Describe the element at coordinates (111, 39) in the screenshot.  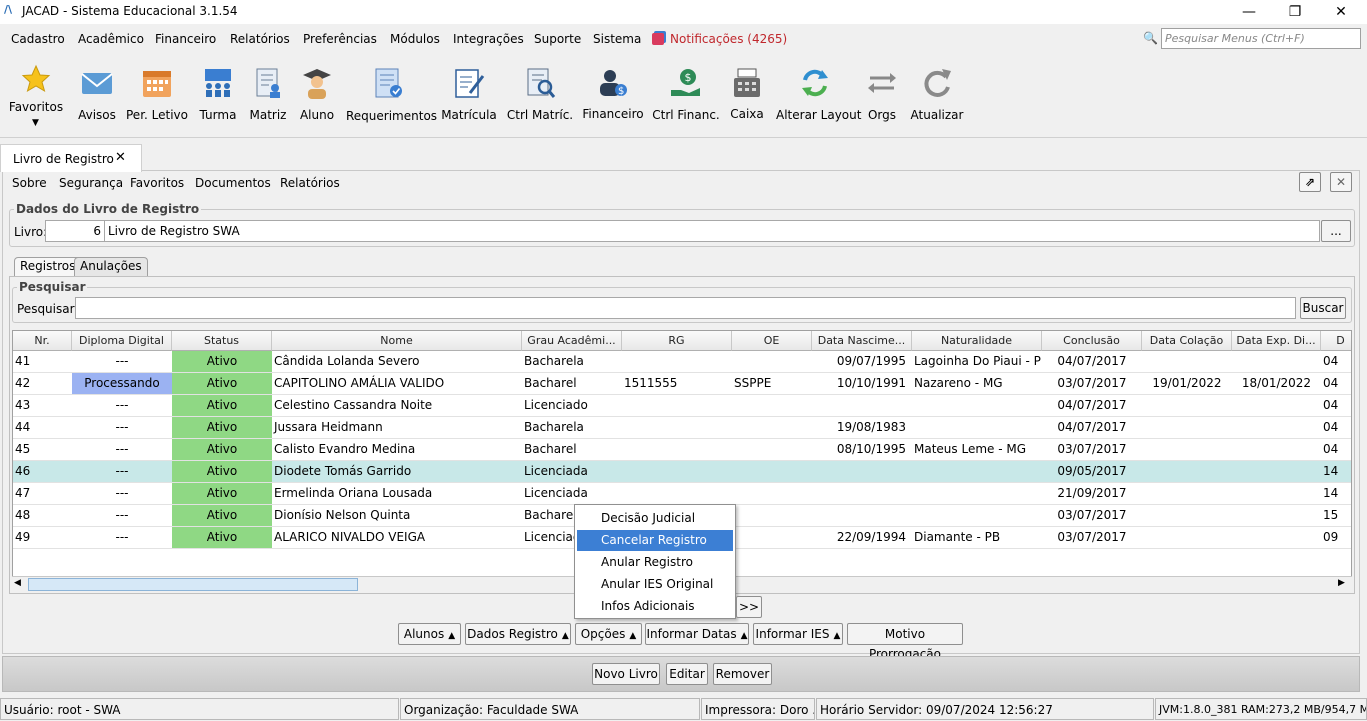
I see `menu-academico: Acadêmico` at that location.